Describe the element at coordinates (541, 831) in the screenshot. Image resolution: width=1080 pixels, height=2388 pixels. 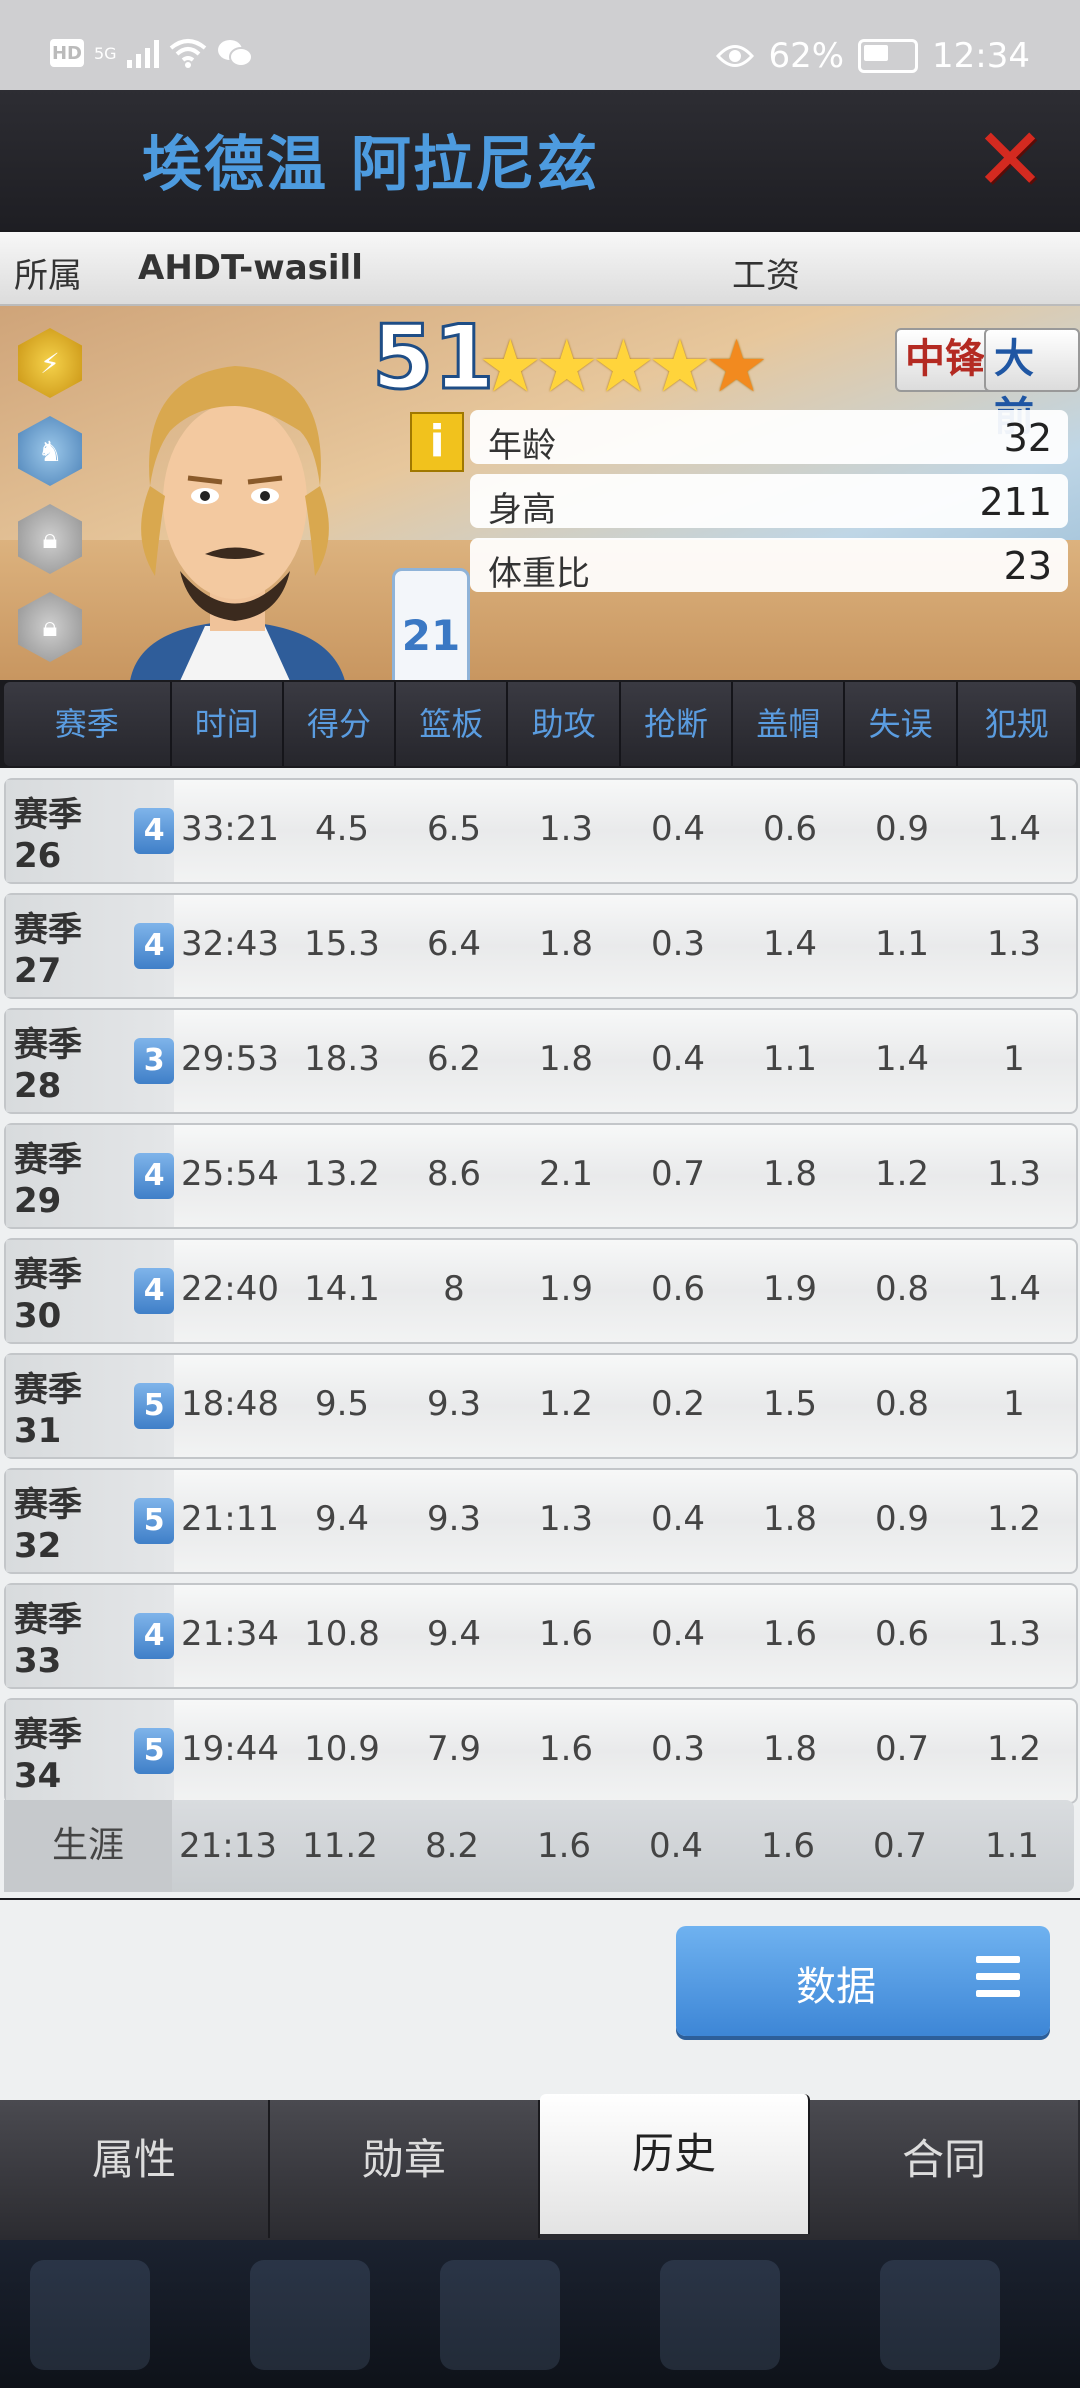
I see `table-row: 赛季26 4 33:21 4.5 6.5 1.3 0.4 0.6 0.9 1.4` at that location.